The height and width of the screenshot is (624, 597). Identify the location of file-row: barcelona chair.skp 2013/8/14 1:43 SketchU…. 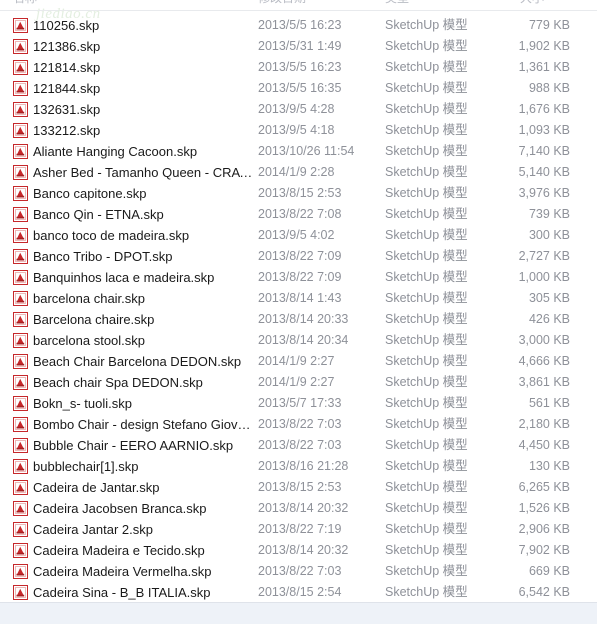
(298, 298).